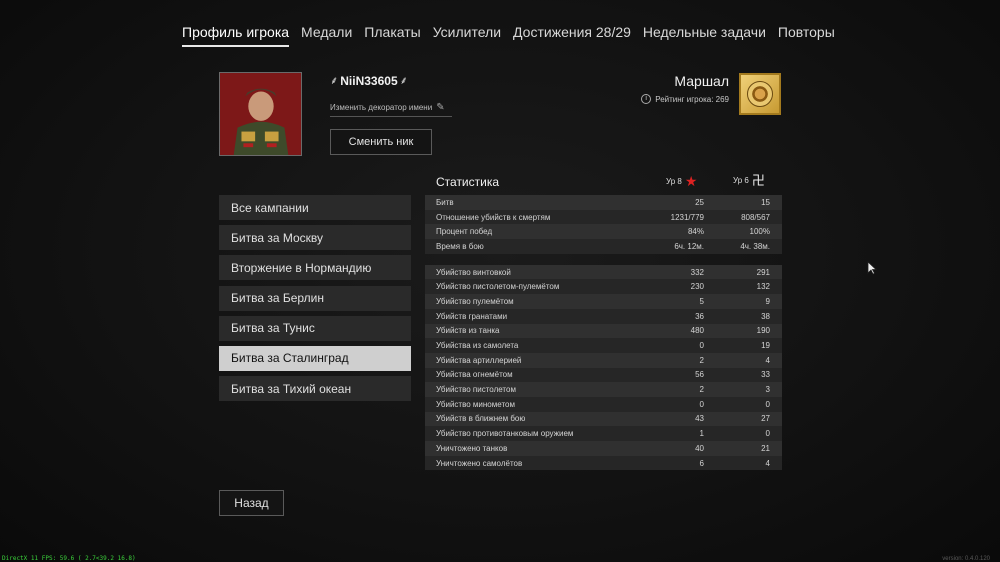  I want to click on stat-label: Уничтожено танков, so click(472, 448).